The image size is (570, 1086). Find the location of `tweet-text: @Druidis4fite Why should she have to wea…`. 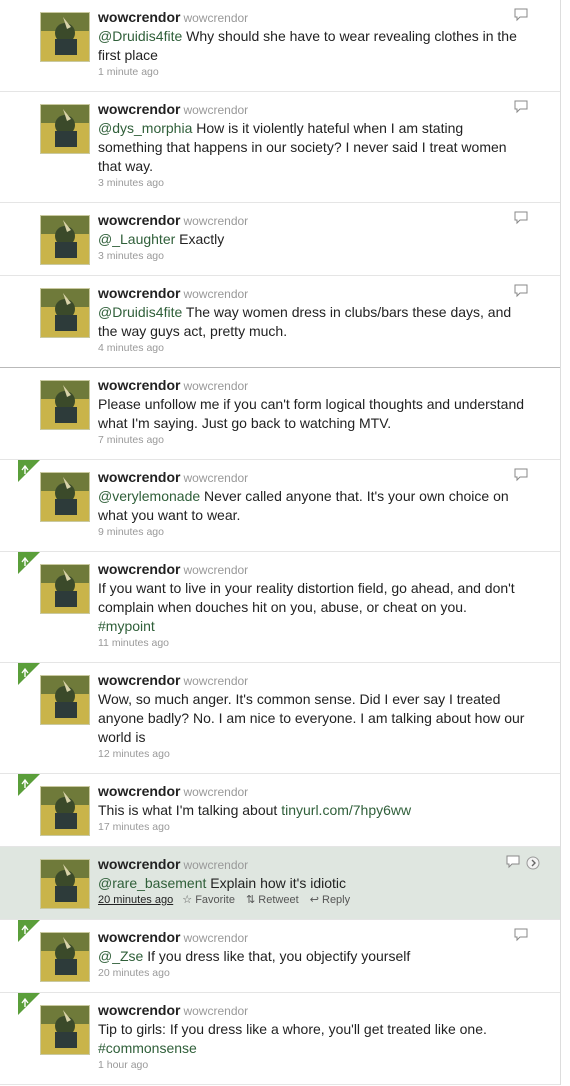

tweet-text: @Druidis4fite Why should she have to wea… is located at coordinates (307, 45).